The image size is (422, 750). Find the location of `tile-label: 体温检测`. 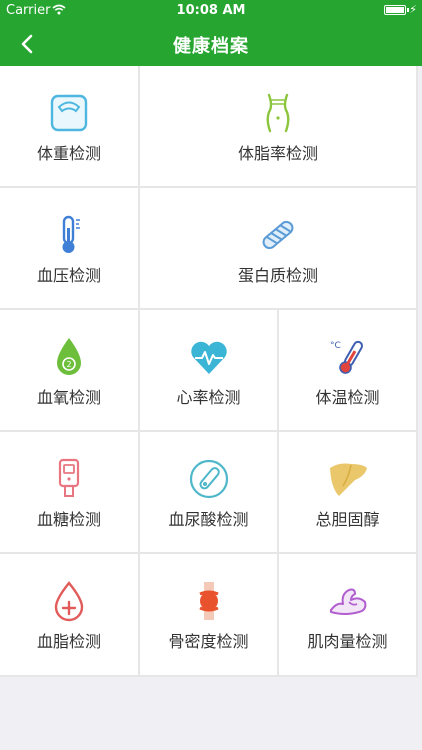

tile-label: 体温检测 is located at coordinates (347, 397).